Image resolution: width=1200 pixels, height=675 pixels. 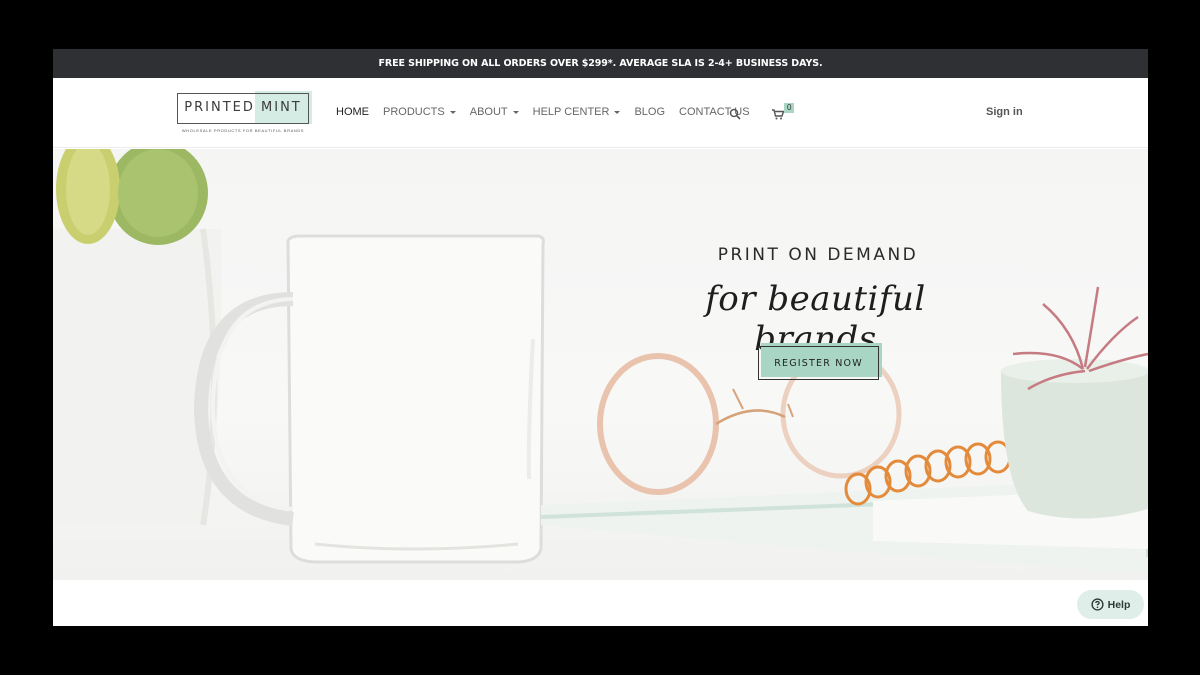 What do you see at coordinates (818, 255) in the screenshot?
I see `hero-title: PRINT ON DEMAND` at bounding box center [818, 255].